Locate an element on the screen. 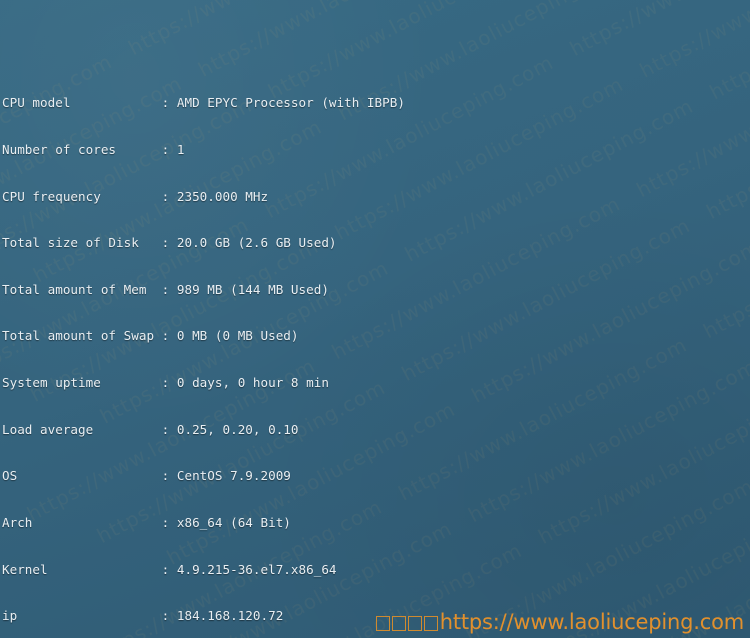 The image size is (750, 638). sysinfo-row-load-average: Load average : 0.25, 0.20, 0.10 is located at coordinates (376, 430).